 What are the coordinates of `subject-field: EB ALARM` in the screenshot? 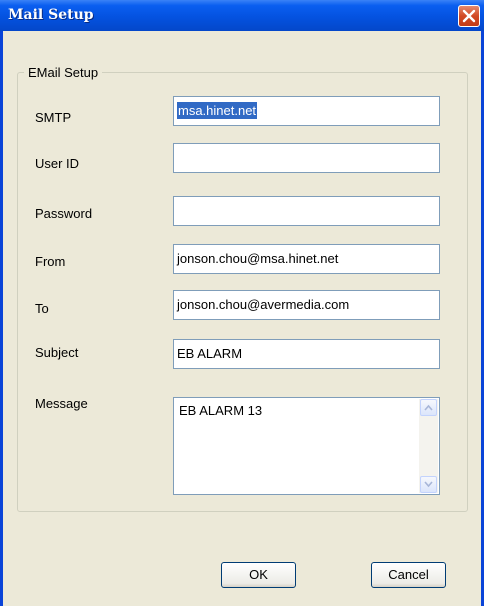 It's located at (306, 354).